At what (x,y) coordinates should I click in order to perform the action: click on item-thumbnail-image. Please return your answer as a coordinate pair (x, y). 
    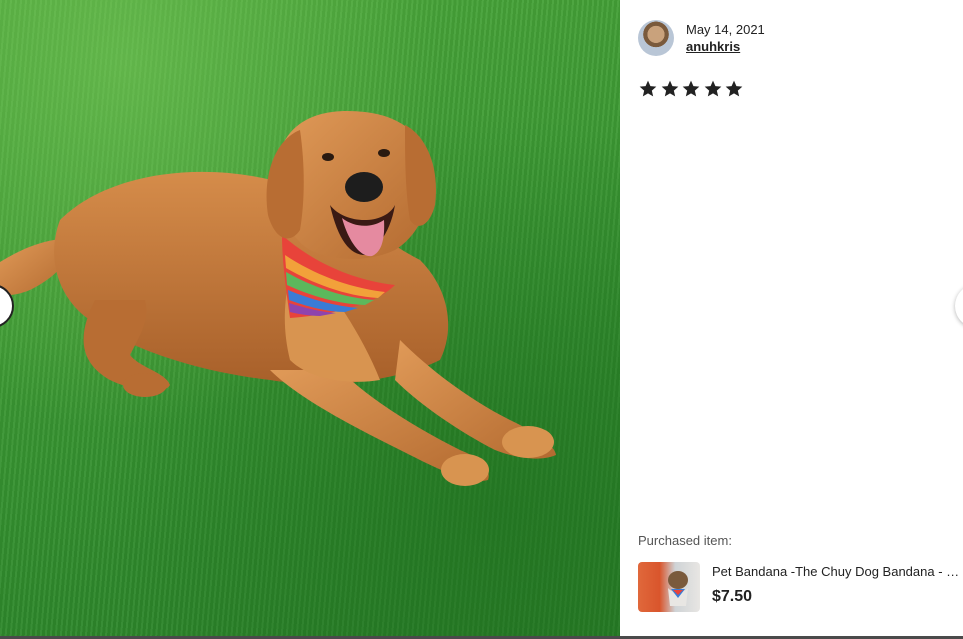
    Looking at the image, I should click on (678, 588).